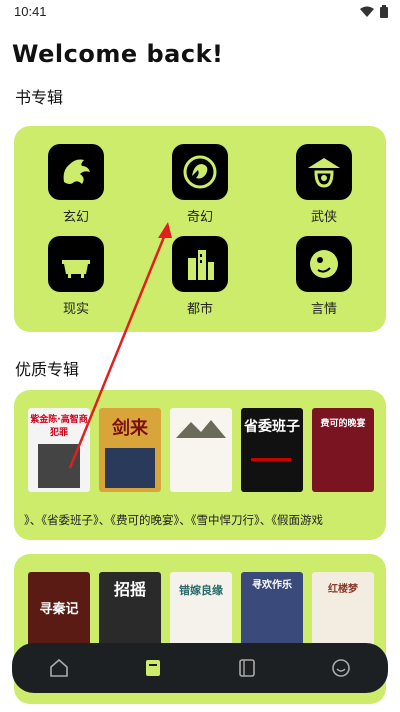  I want to click on bathtub-icon, so click(76, 264).